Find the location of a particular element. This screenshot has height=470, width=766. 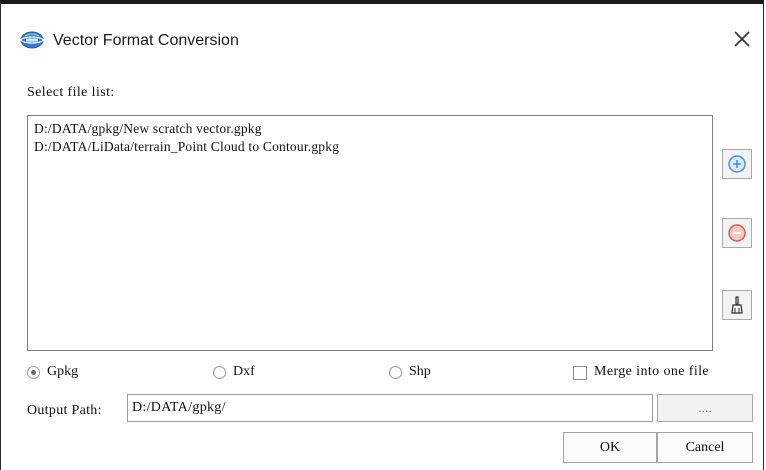

close-icon is located at coordinates (742, 39).